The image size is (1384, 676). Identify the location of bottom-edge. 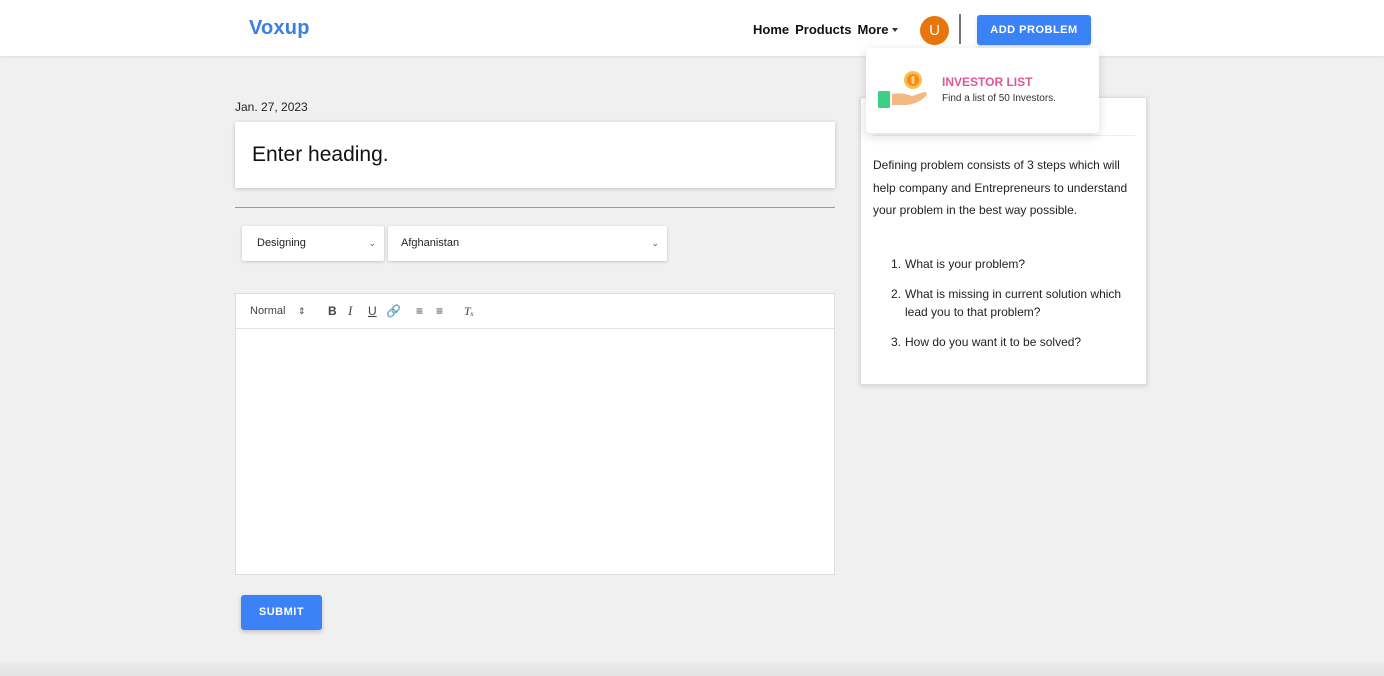
(692, 669).